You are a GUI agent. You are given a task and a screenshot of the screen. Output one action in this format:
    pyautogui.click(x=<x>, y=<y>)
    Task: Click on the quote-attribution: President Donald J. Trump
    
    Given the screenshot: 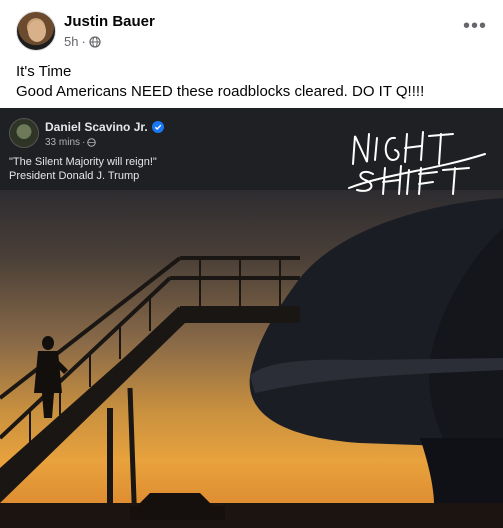 What is the action you would take?
    pyautogui.click(x=74, y=176)
    